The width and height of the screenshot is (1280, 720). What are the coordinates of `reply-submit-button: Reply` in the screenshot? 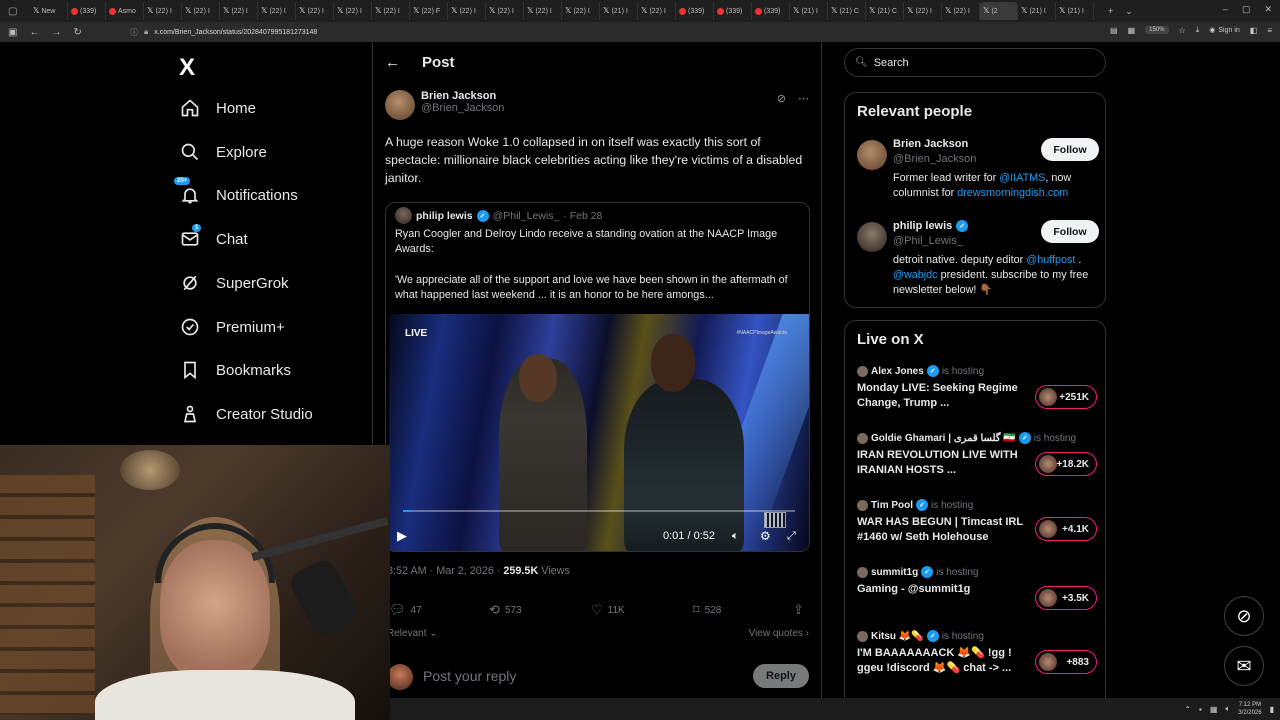 It's located at (781, 676).